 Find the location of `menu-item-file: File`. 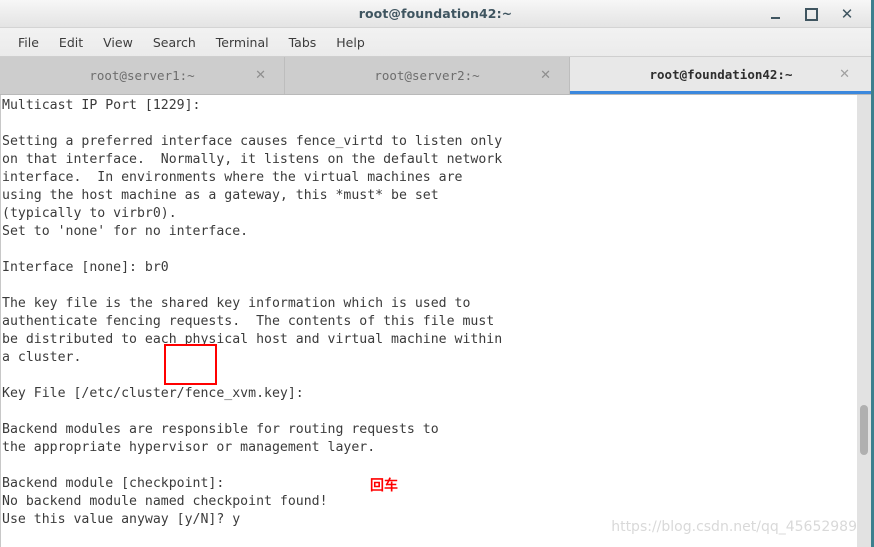

menu-item-file: File is located at coordinates (28, 42).